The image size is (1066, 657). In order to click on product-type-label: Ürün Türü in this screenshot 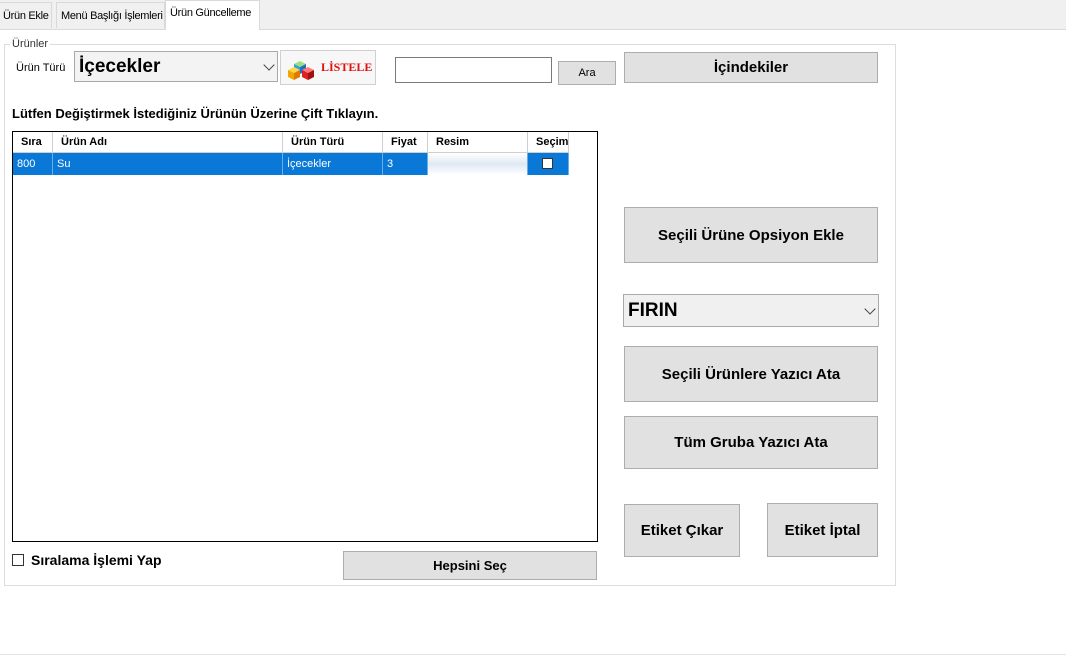, I will do `click(41, 68)`.